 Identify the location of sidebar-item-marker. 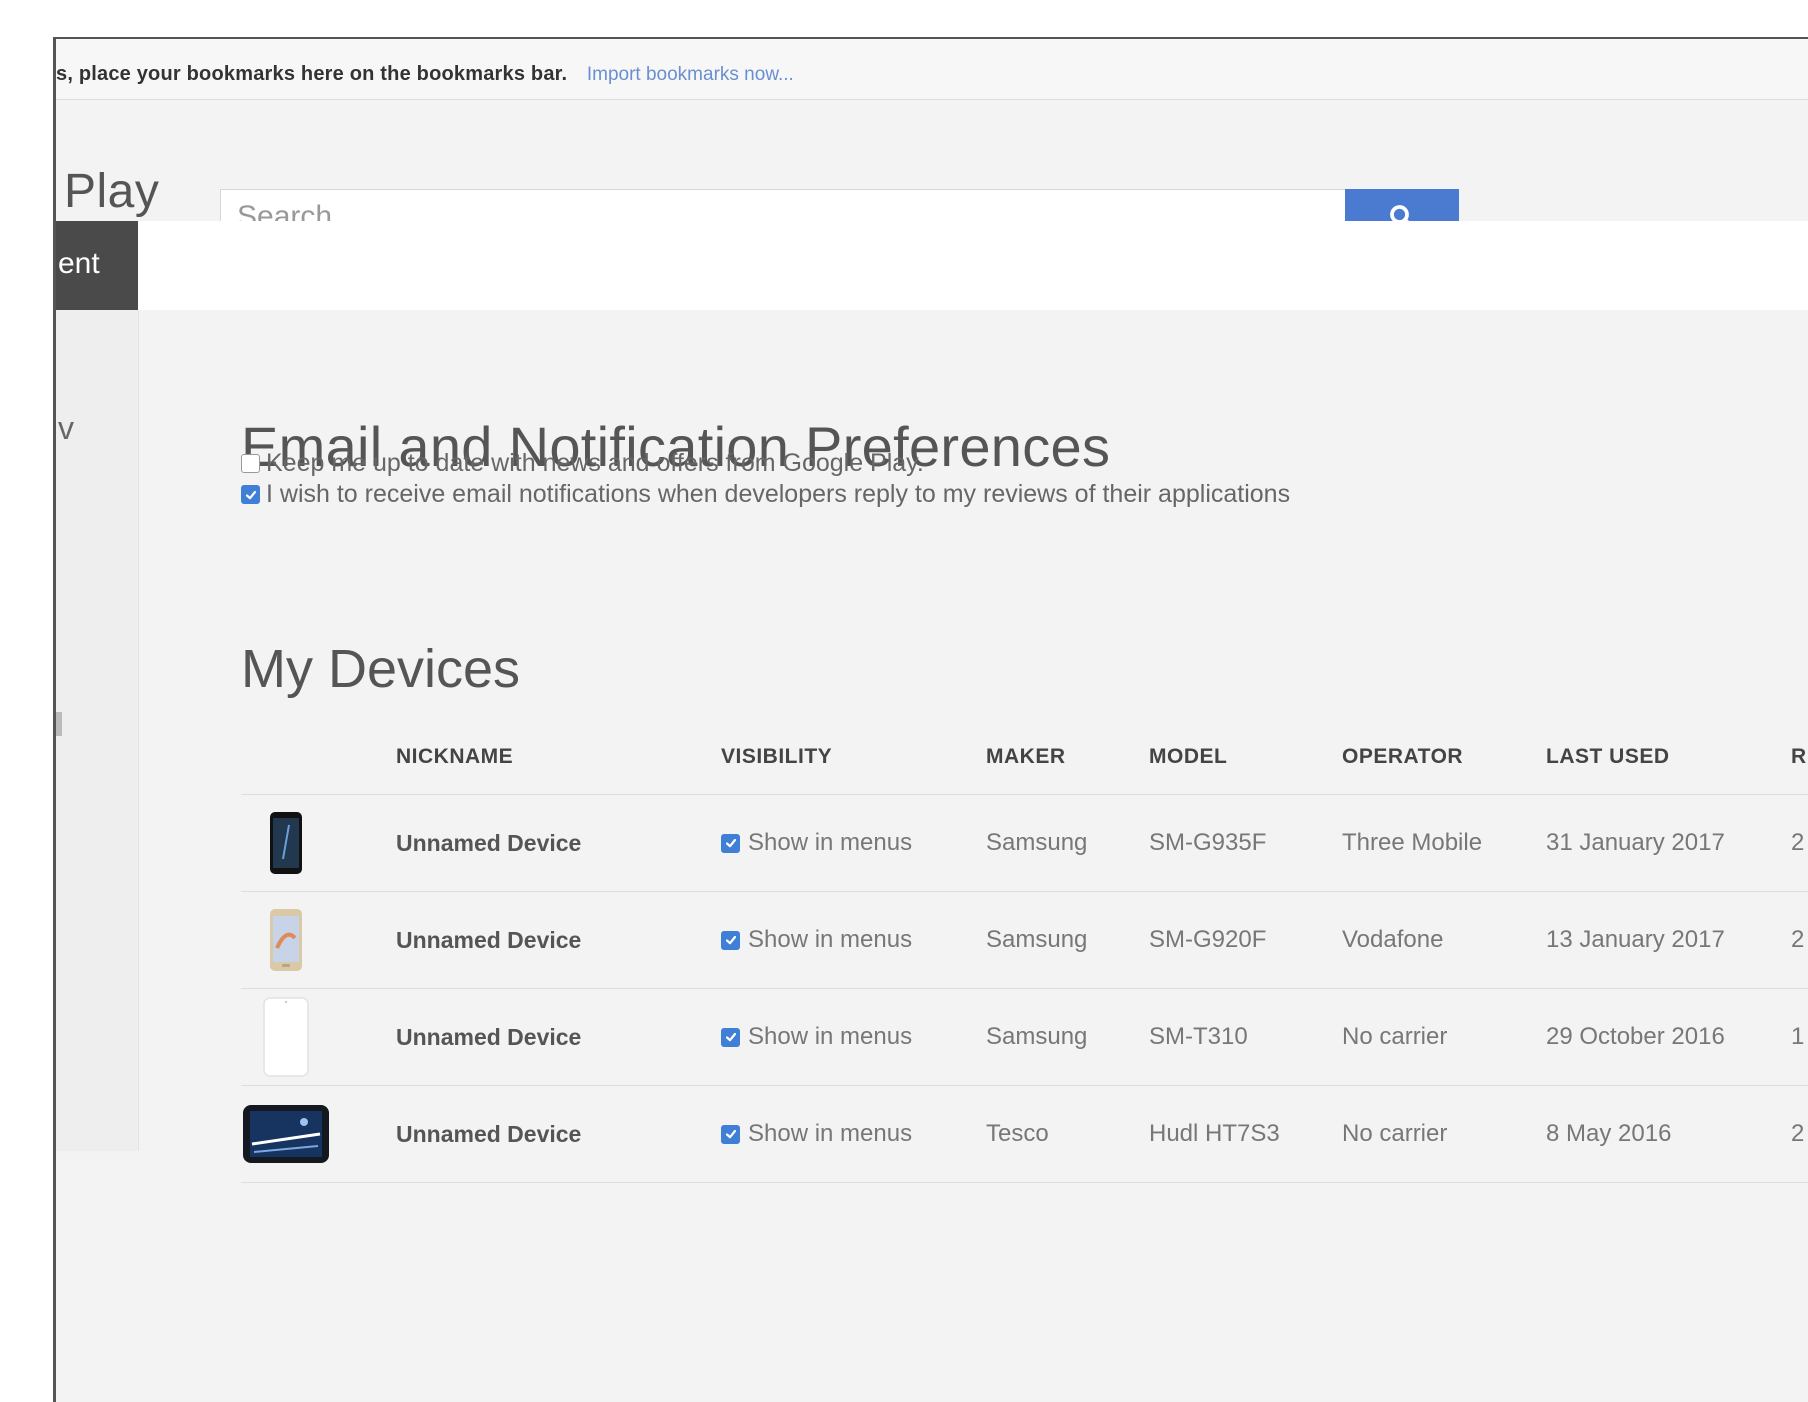
(59, 724).